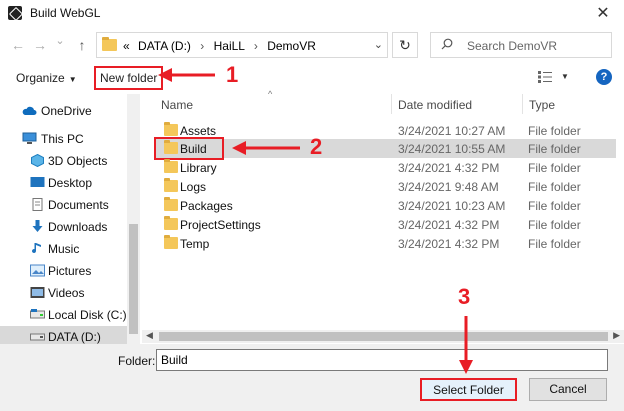  I want to click on sidebar-item-local-disk: Local Disk (C:), so click(63, 315).